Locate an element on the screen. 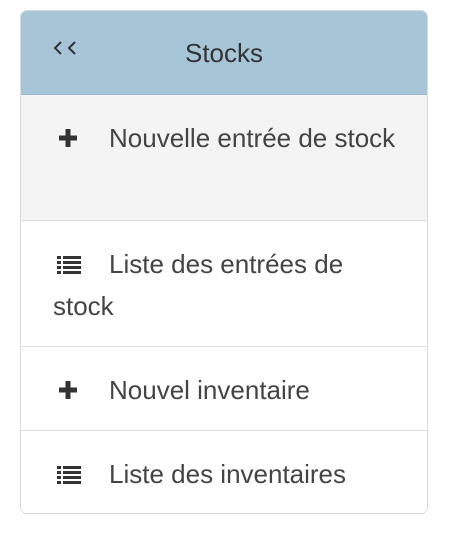  panel-title: Stocks is located at coordinates (224, 53).